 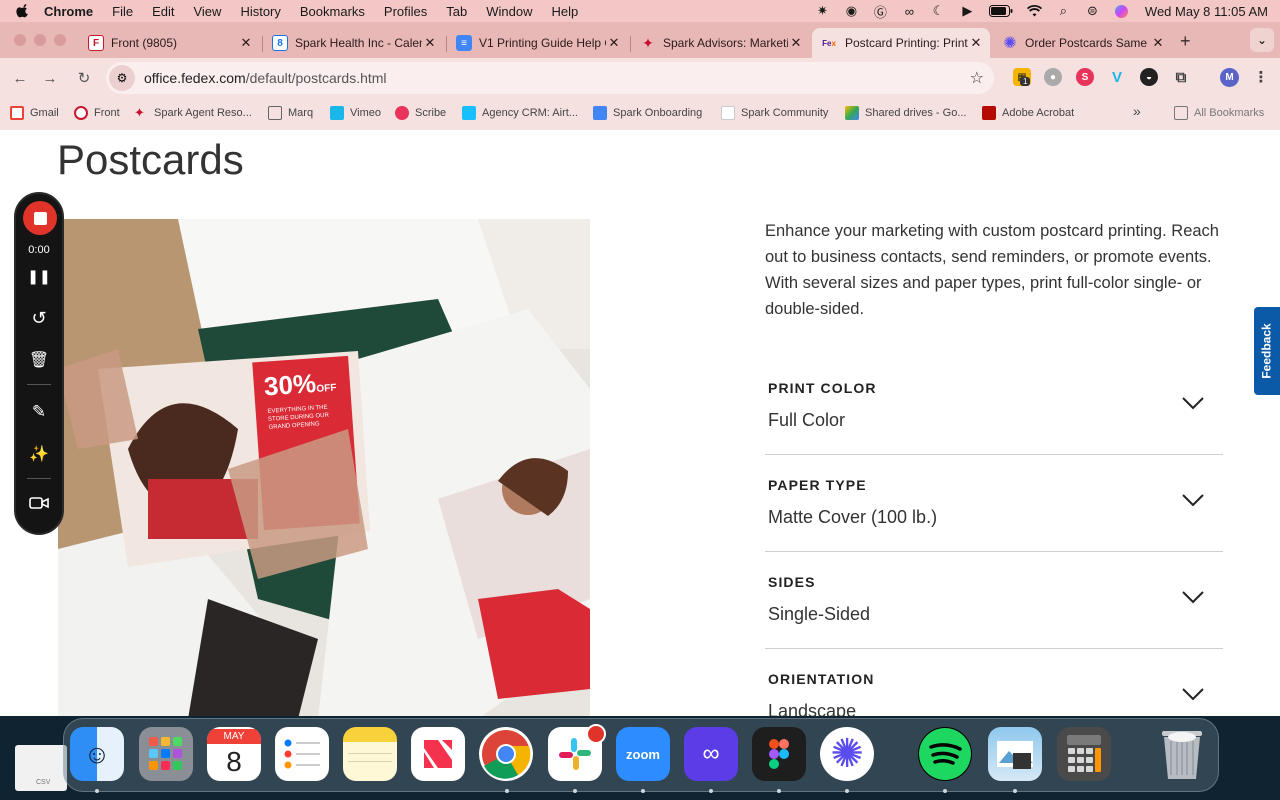 What do you see at coordinates (711, 754) in the screenshot?
I see `loom-icon: ∞` at bounding box center [711, 754].